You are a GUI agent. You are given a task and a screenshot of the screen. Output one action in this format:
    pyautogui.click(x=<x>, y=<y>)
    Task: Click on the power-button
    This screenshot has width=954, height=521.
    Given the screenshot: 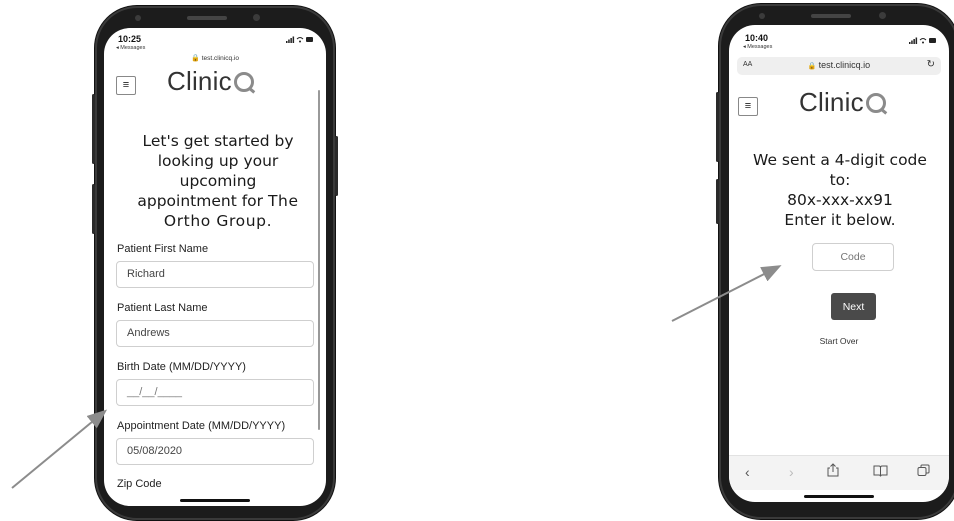 What is the action you would take?
    pyautogui.click(x=336, y=166)
    